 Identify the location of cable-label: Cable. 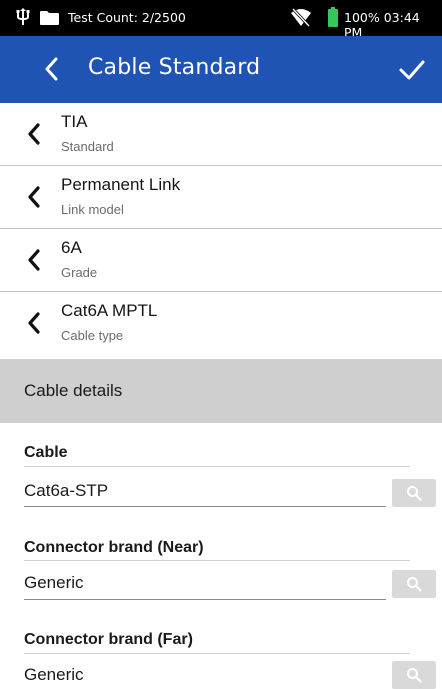
(46, 452).